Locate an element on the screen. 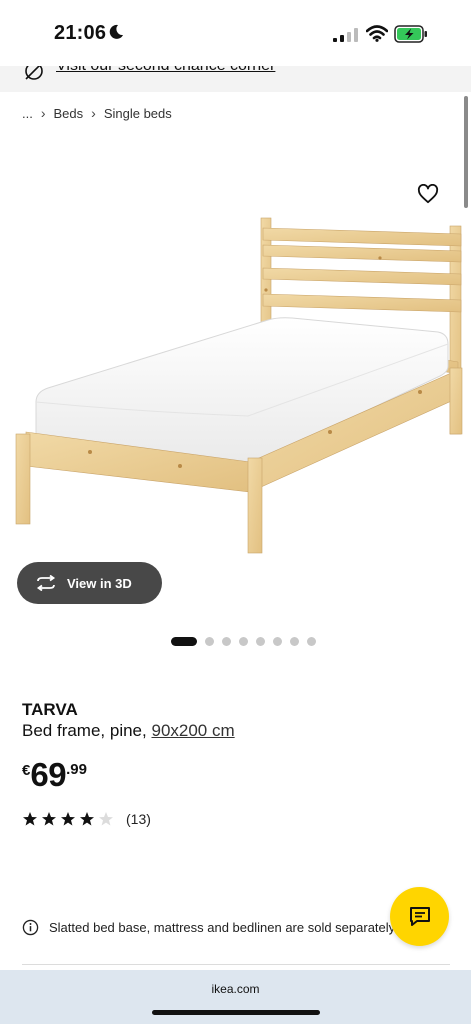 The width and height of the screenshot is (471, 1024). chat-button is located at coordinates (419, 916).